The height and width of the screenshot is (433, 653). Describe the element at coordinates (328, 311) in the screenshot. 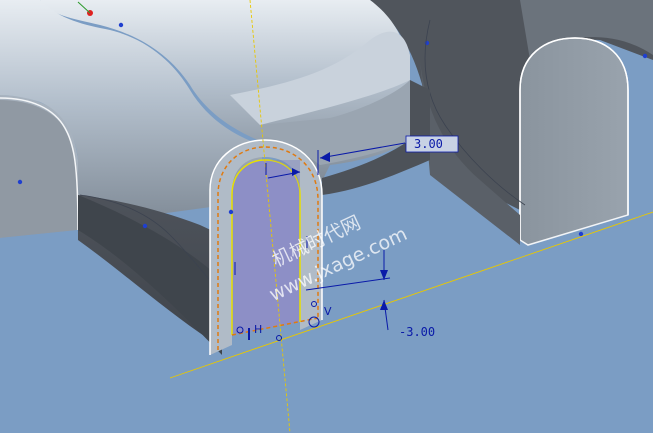

I see `vertical-constraint-symbol: V` at that location.